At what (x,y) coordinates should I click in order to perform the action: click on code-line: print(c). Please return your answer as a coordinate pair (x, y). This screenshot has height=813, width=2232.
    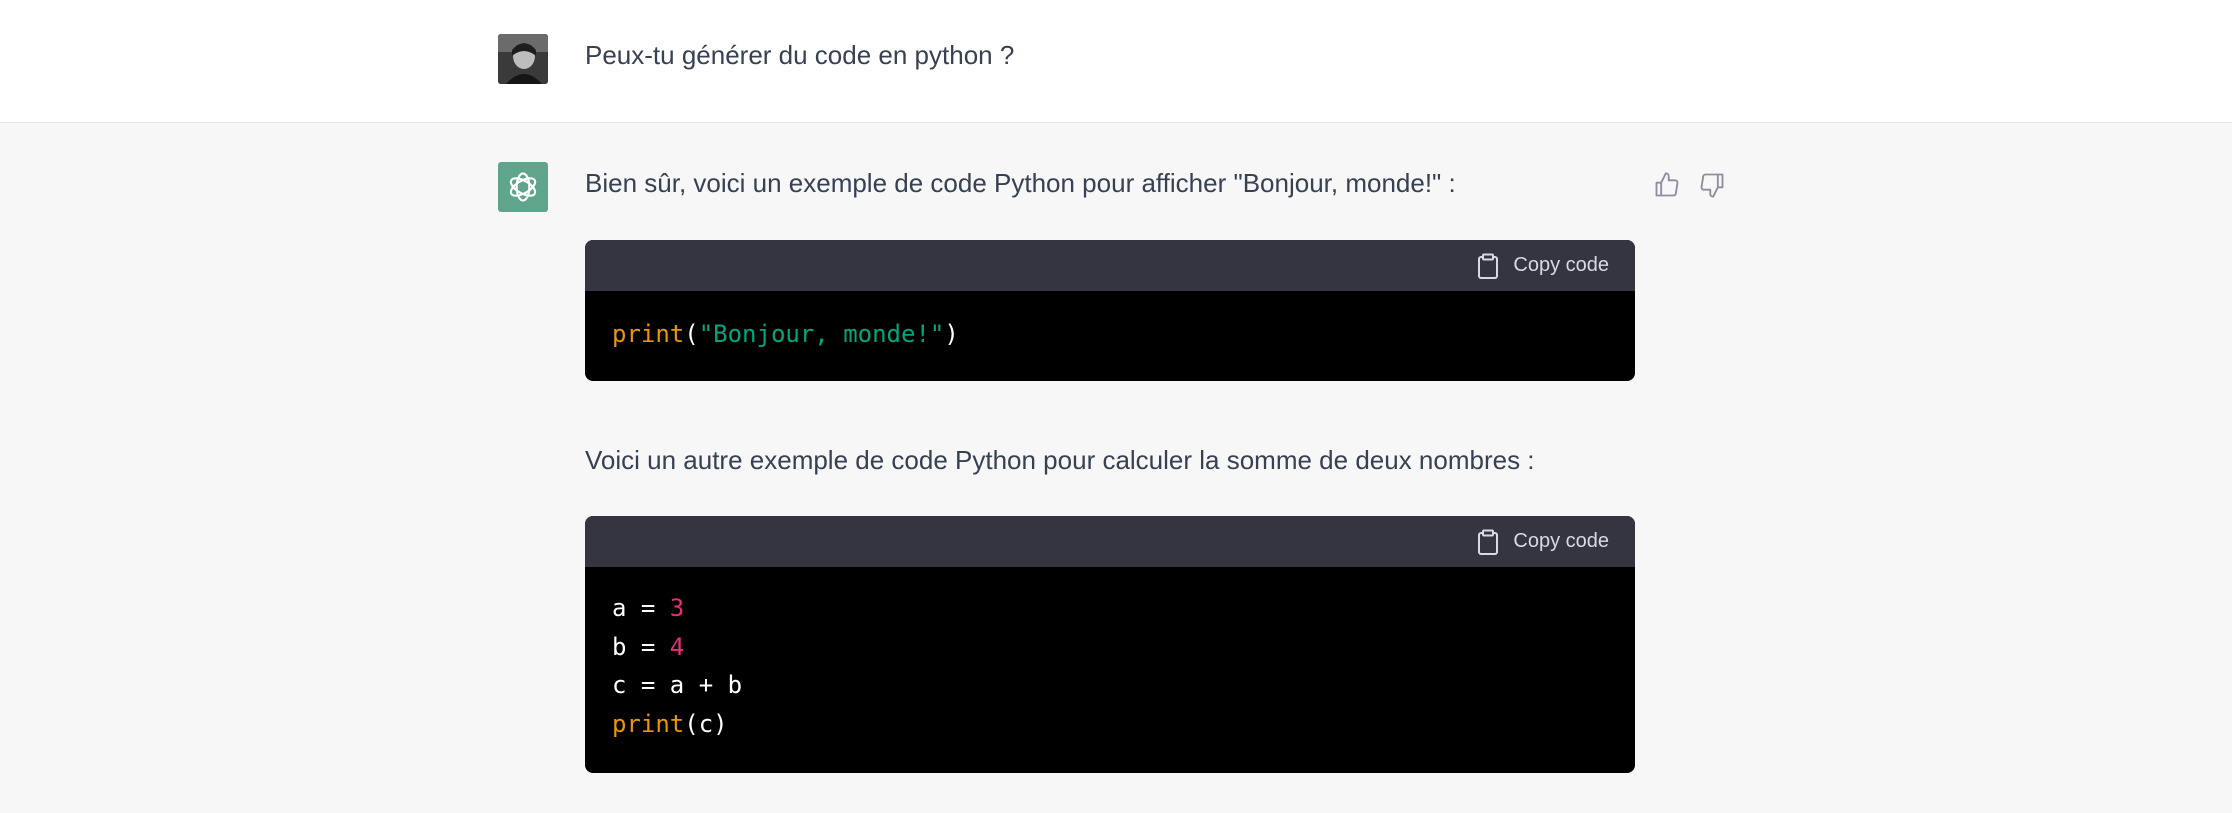
    Looking at the image, I should click on (1110, 724).